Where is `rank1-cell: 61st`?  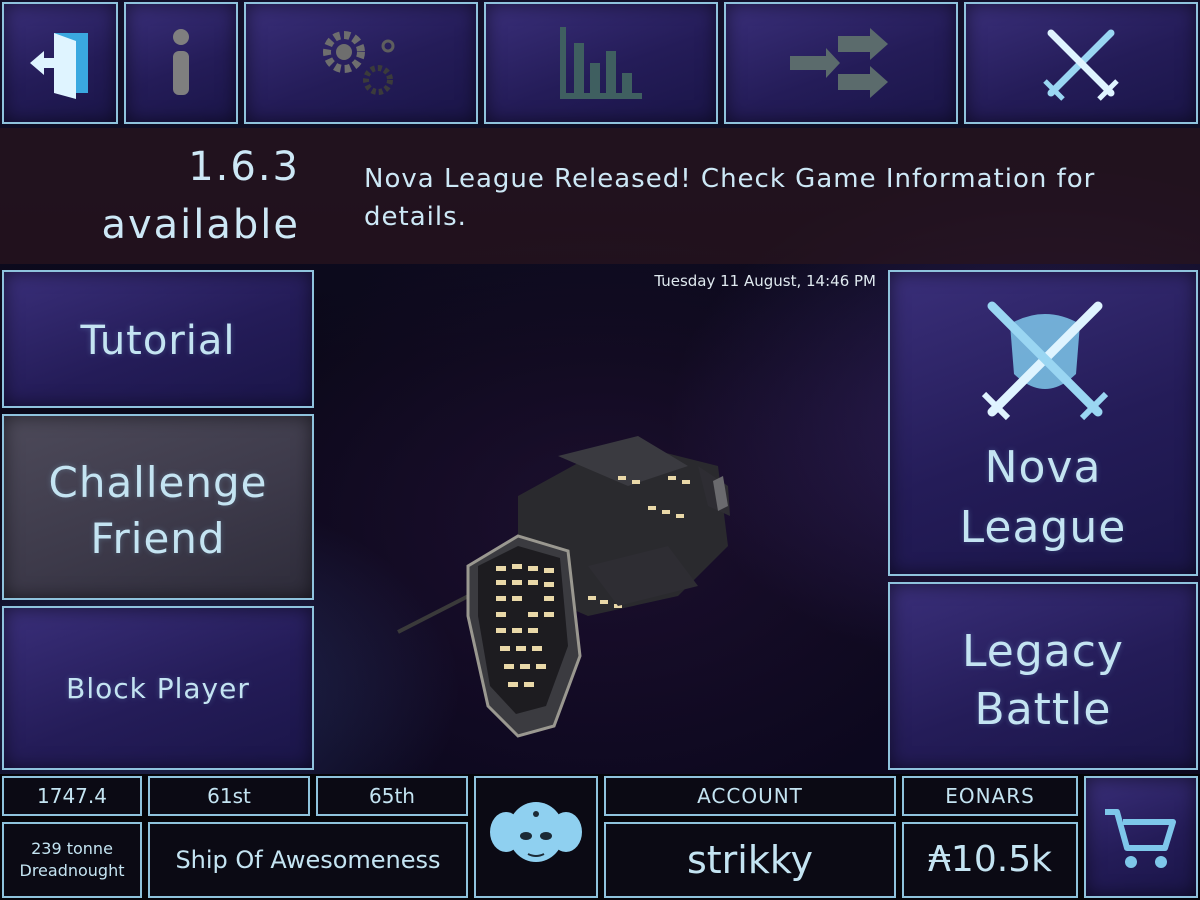
rank1-cell: 61st is located at coordinates (229, 796).